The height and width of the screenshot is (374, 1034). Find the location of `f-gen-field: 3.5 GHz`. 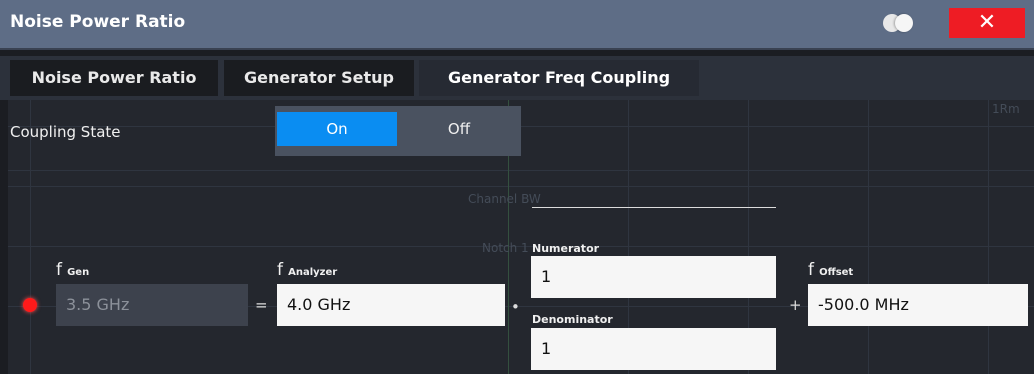

f-gen-field: 3.5 GHz is located at coordinates (152, 305).